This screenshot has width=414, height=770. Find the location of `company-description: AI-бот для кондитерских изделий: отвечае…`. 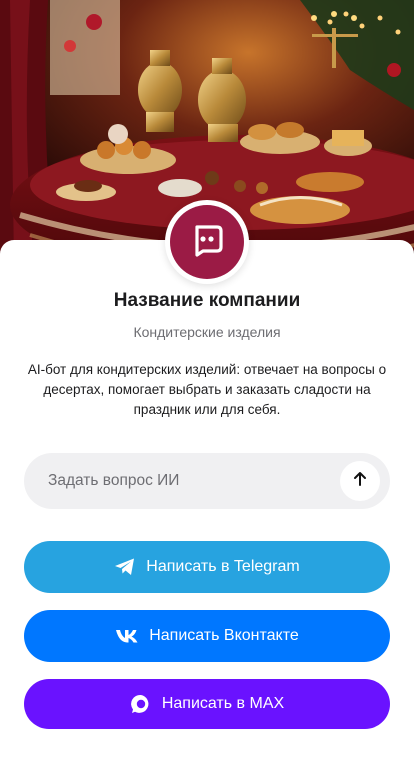

company-description: AI-бот для кондитерских изделий: отвечае… is located at coordinates (207, 389).